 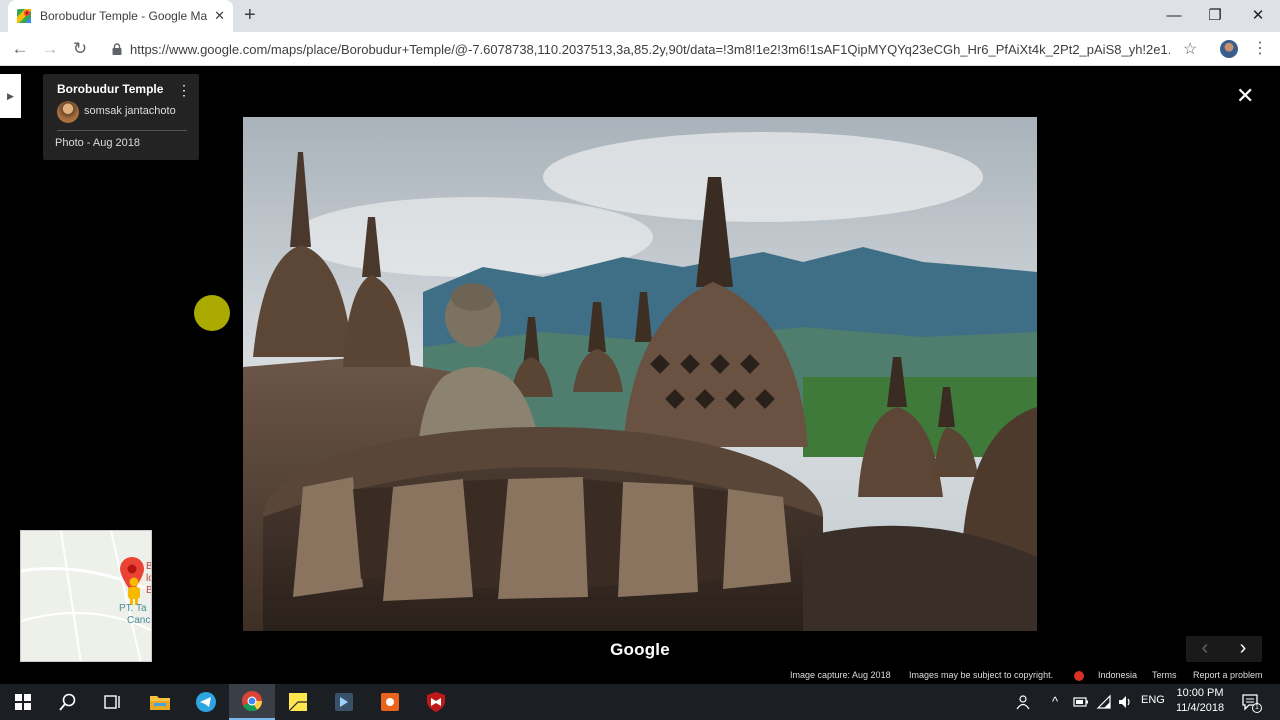 What do you see at coordinates (1200, 701) in the screenshot?
I see `system-clock: 10:00 PM 11/4/2018` at bounding box center [1200, 701].